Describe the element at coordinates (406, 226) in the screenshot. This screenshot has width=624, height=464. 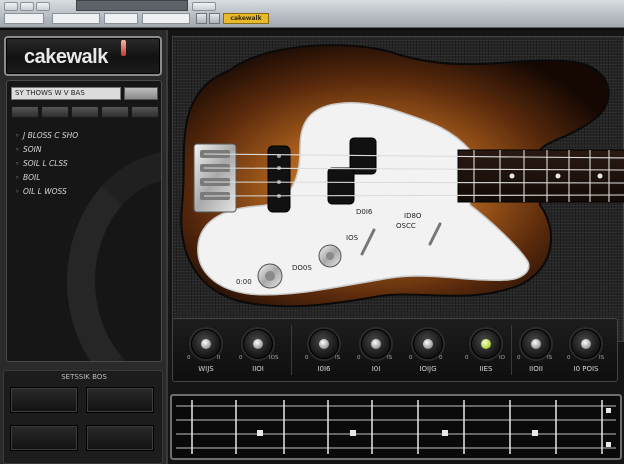
I see `pickguard-label: OSCC` at that location.